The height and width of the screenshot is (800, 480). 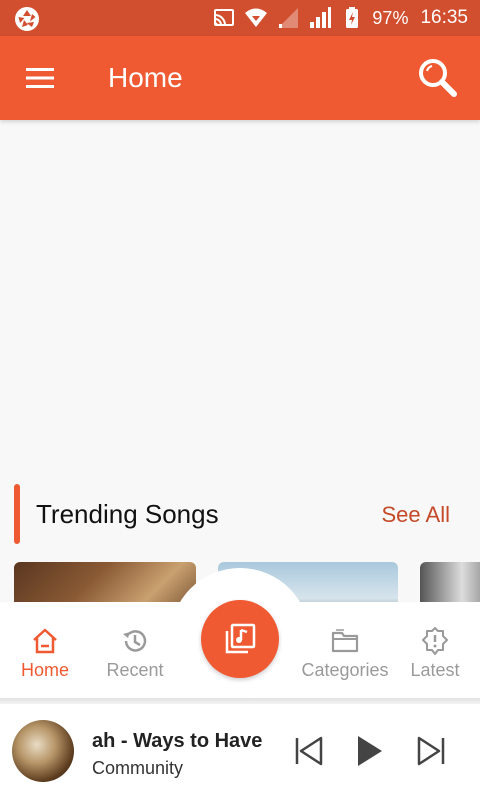 I want to click on nav-label-categories: Categories, so click(x=345, y=670).